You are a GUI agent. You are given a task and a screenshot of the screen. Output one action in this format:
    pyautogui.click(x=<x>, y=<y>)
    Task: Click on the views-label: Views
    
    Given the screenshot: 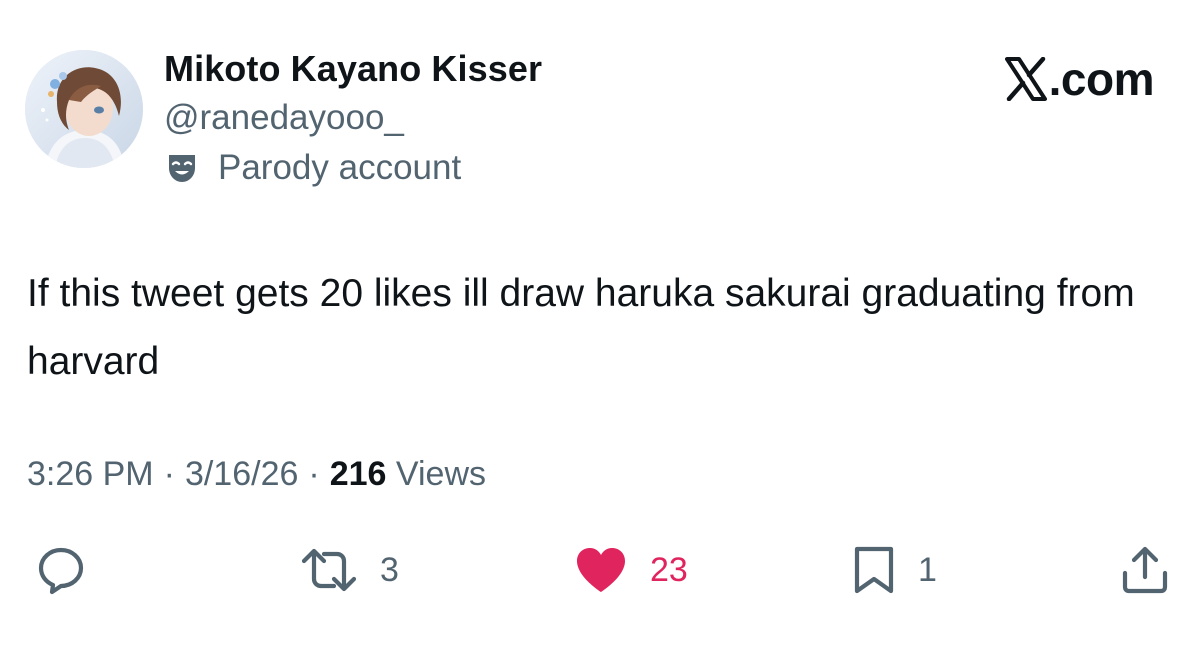 What is the action you would take?
    pyautogui.click(x=441, y=474)
    